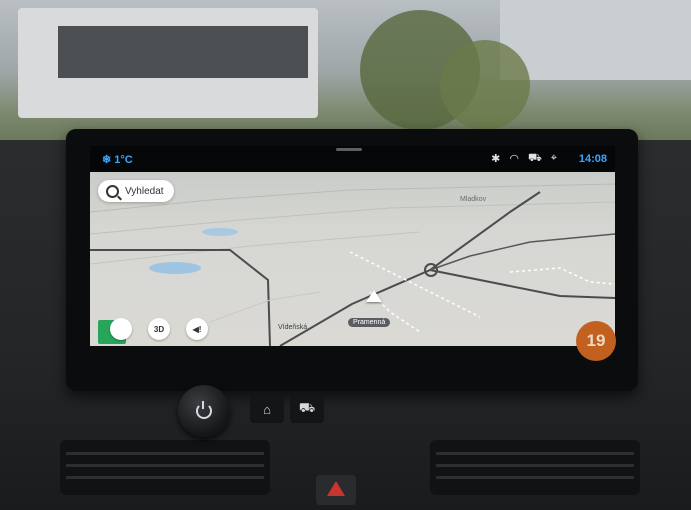 The image size is (691, 510). Describe the element at coordinates (121, 329) in the screenshot. I see `compass-button` at that location.